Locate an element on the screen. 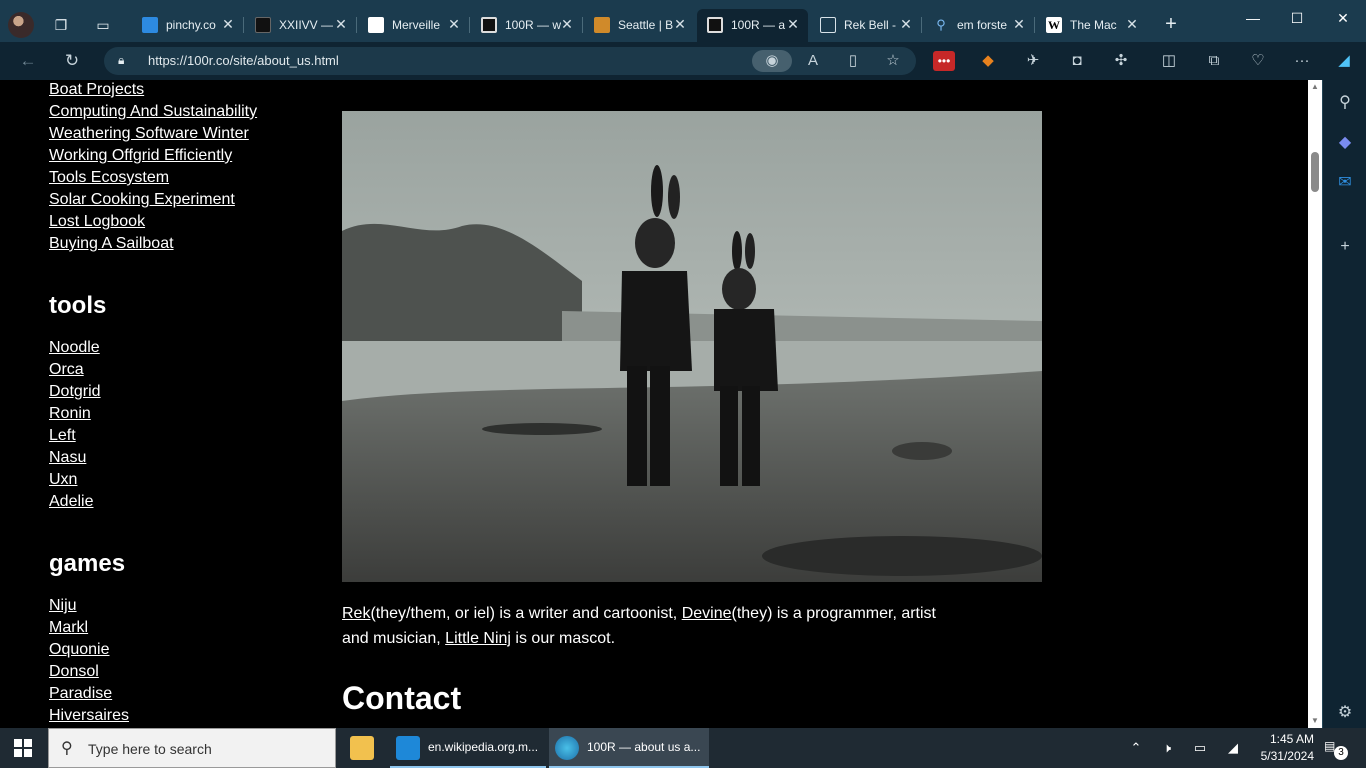  taskbar-search-box: ⚲ Type here to search is located at coordinates (192, 748).